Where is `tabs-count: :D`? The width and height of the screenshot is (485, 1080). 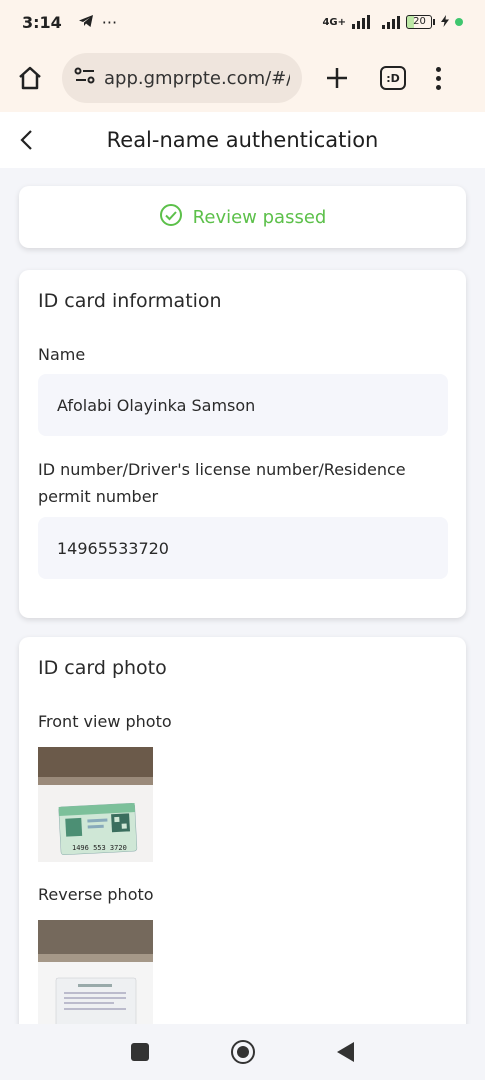 tabs-count: :D is located at coordinates (393, 78).